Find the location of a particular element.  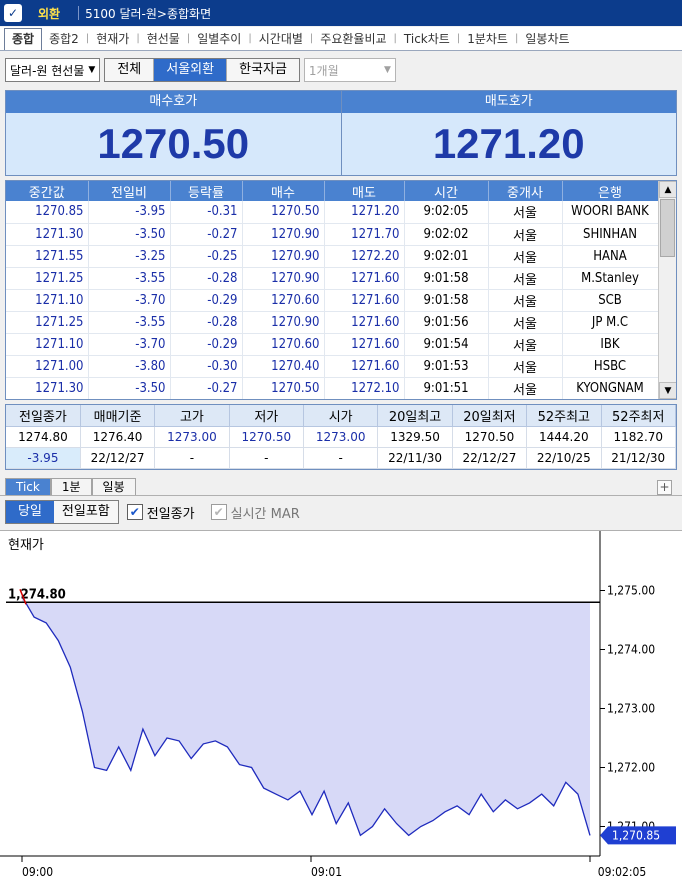

summary-value: 1270.50 is located at coordinates (490, 437).